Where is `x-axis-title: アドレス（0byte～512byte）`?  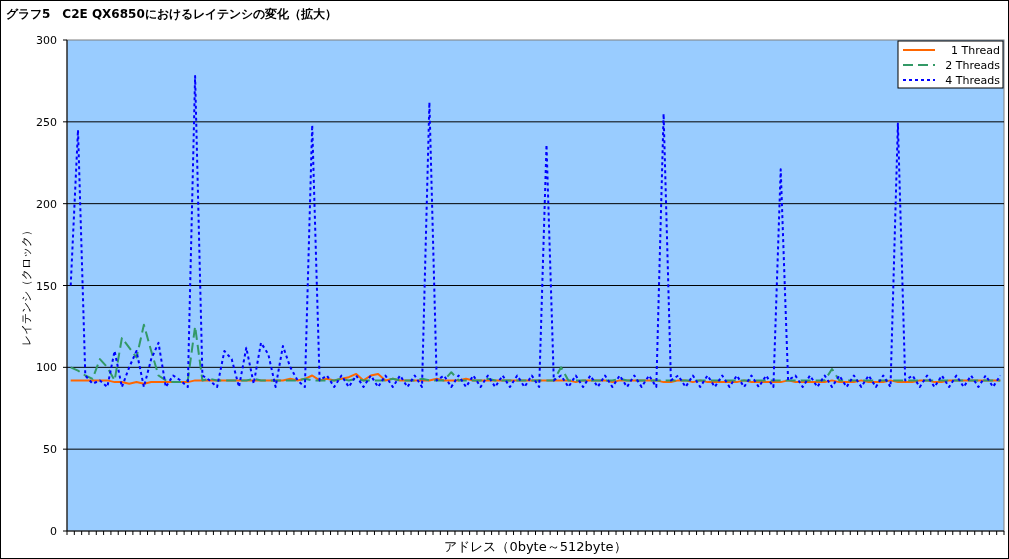
x-axis-title: アドレス（0byte～512byte） is located at coordinates (535, 546).